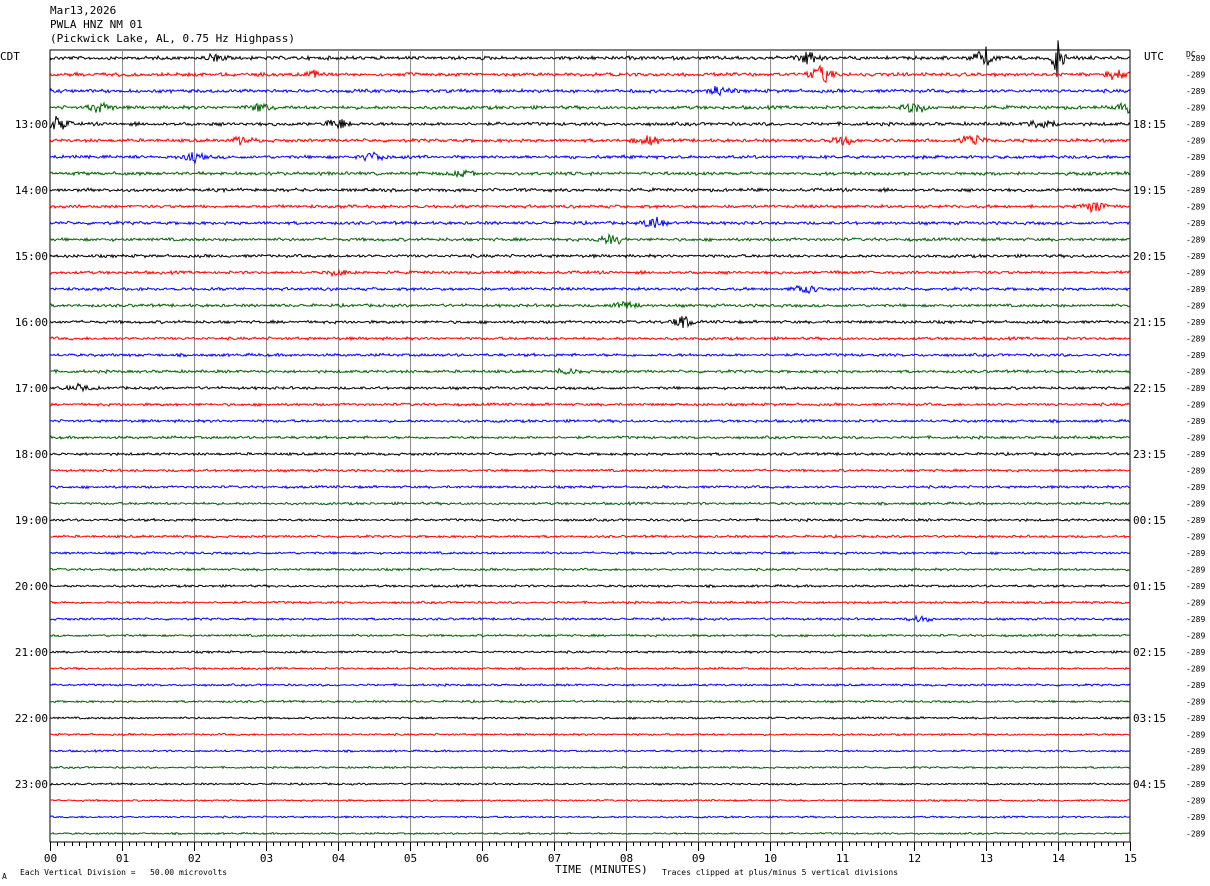 This screenshot has height=886, width=1210. I want to click on right-hour-label: 22:15, so click(1149, 388).